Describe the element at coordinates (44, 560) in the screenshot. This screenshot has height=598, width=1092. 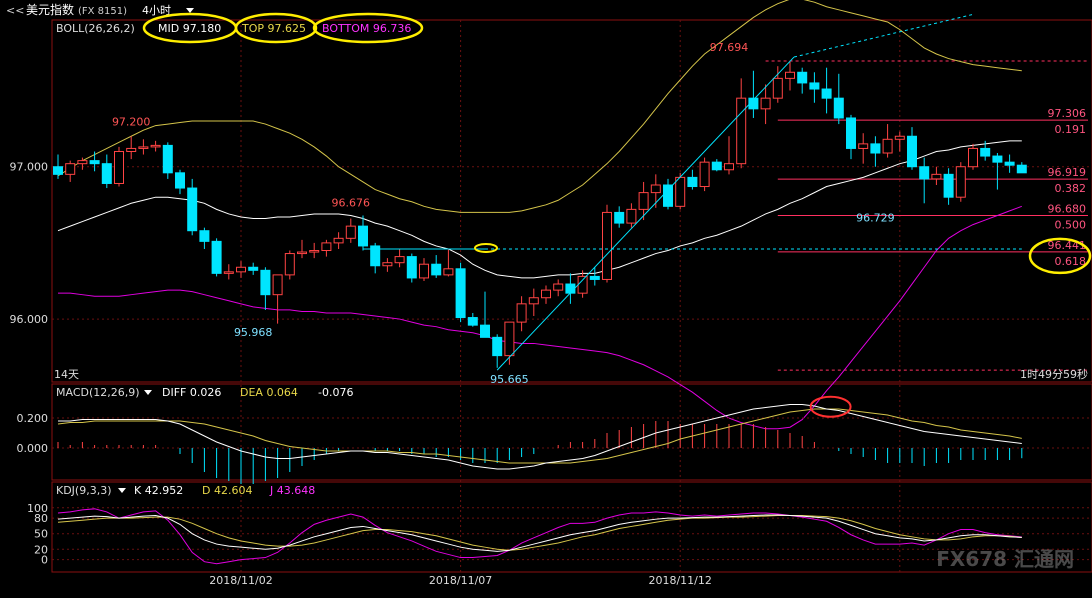
I see `kdj-tick-label: 0` at that location.